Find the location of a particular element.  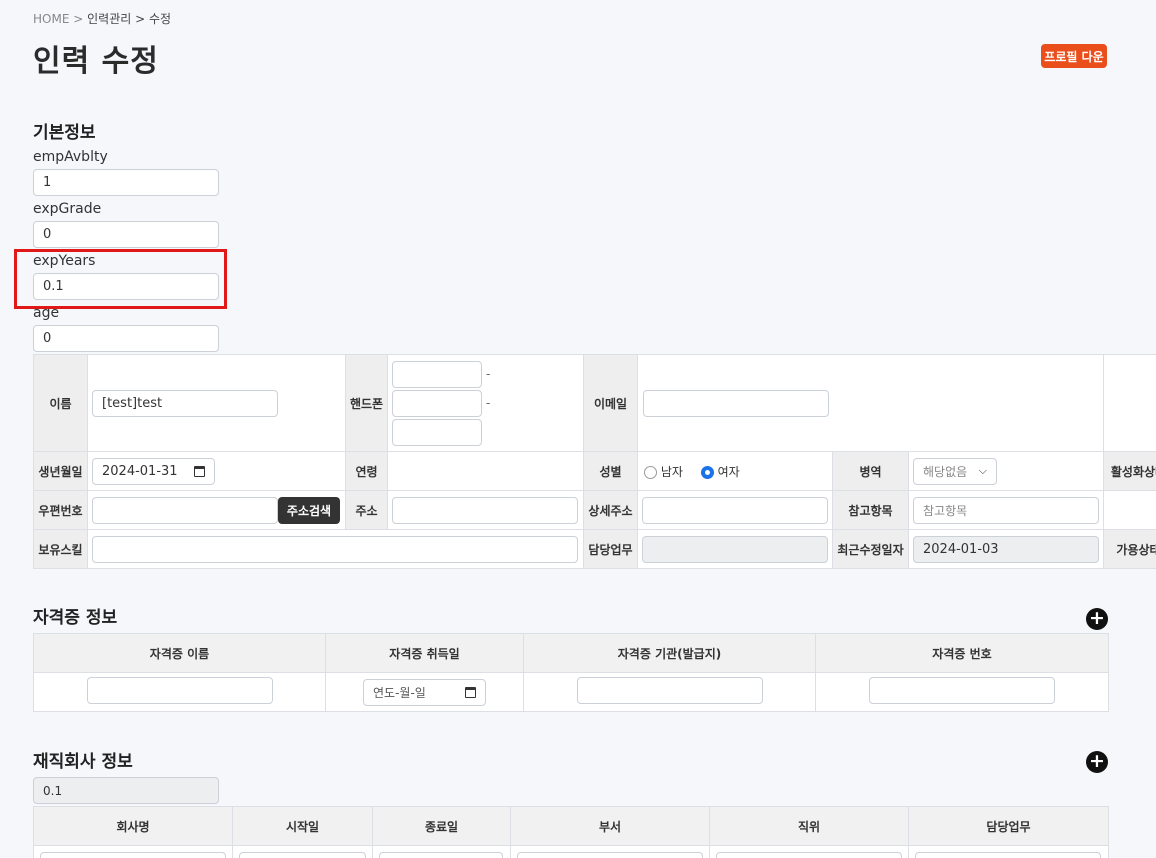

cert-name-input is located at coordinates (179, 690).